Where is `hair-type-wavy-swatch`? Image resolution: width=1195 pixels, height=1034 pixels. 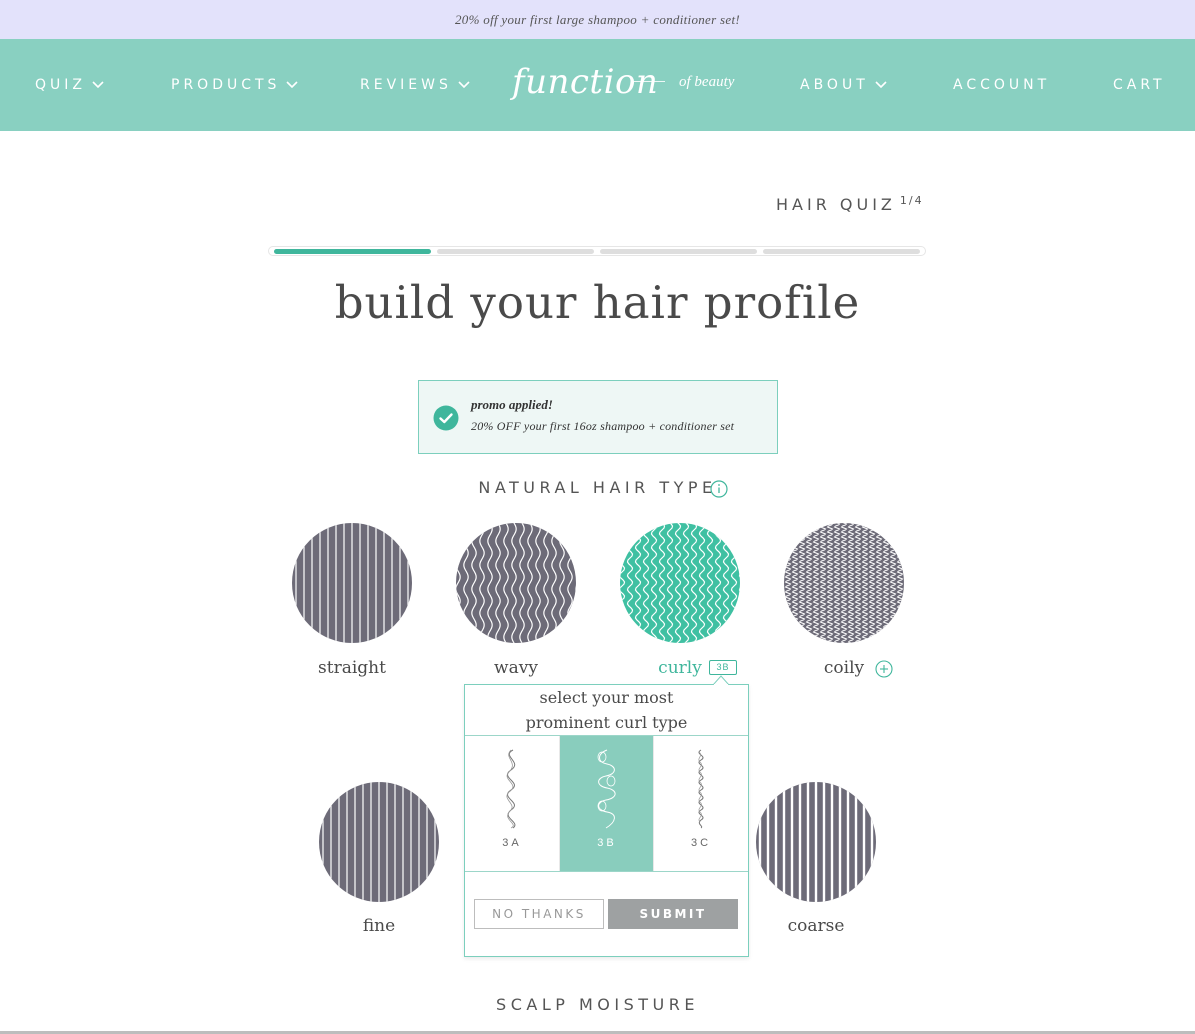 hair-type-wavy-swatch is located at coordinates (516, 583).